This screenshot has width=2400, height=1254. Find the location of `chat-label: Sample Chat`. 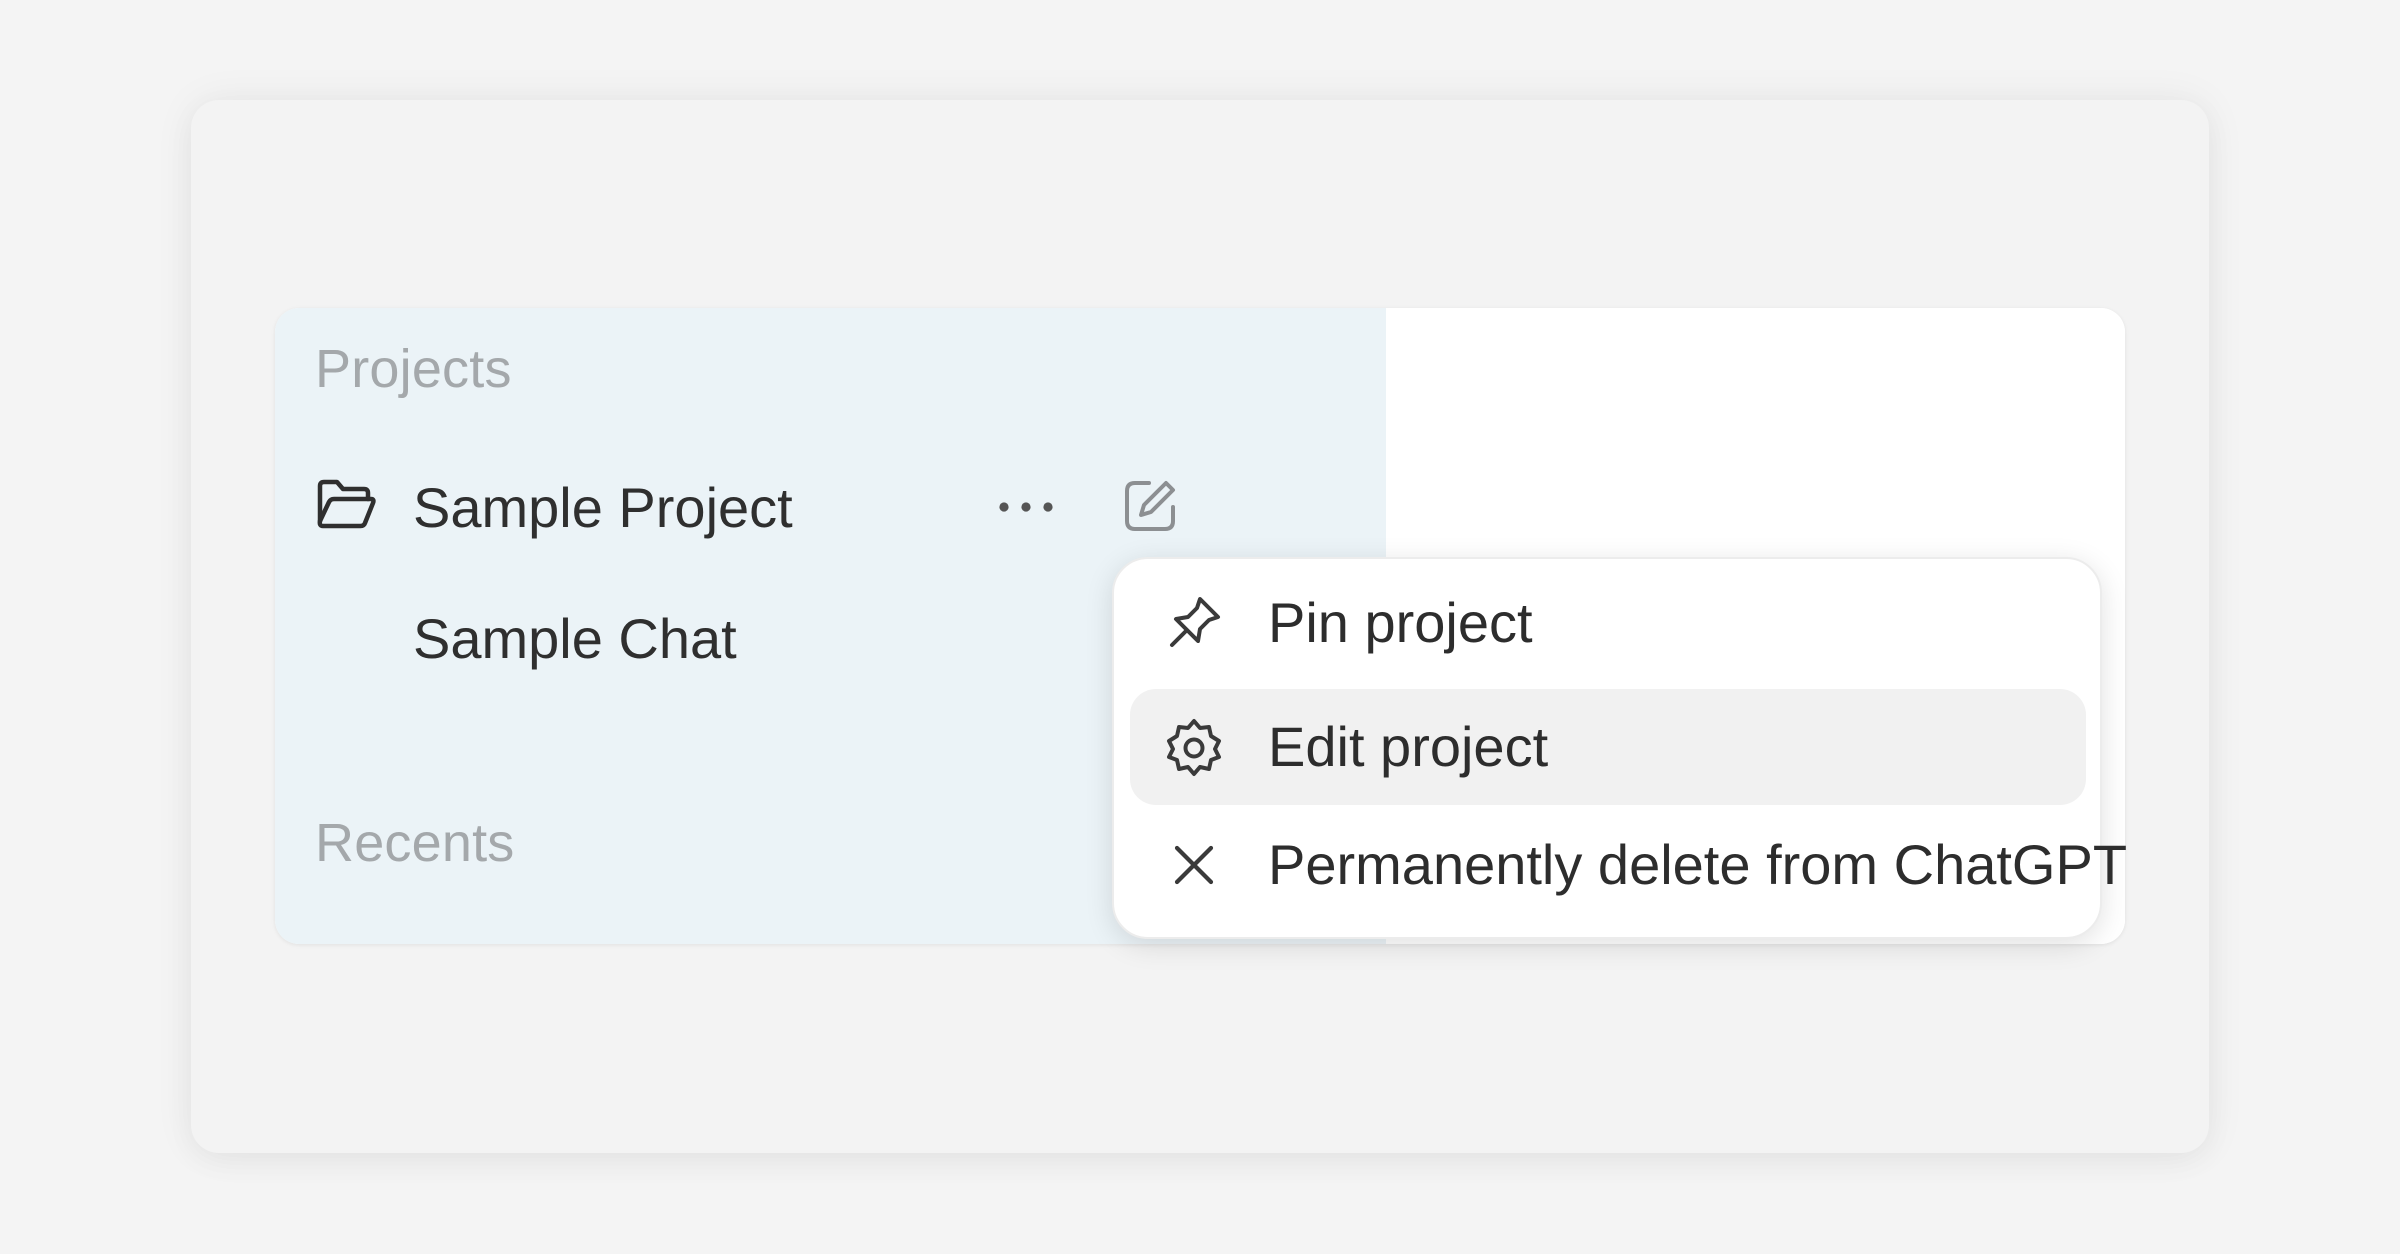

chat-label: Sample Chat is located at coordinates (575, 638).